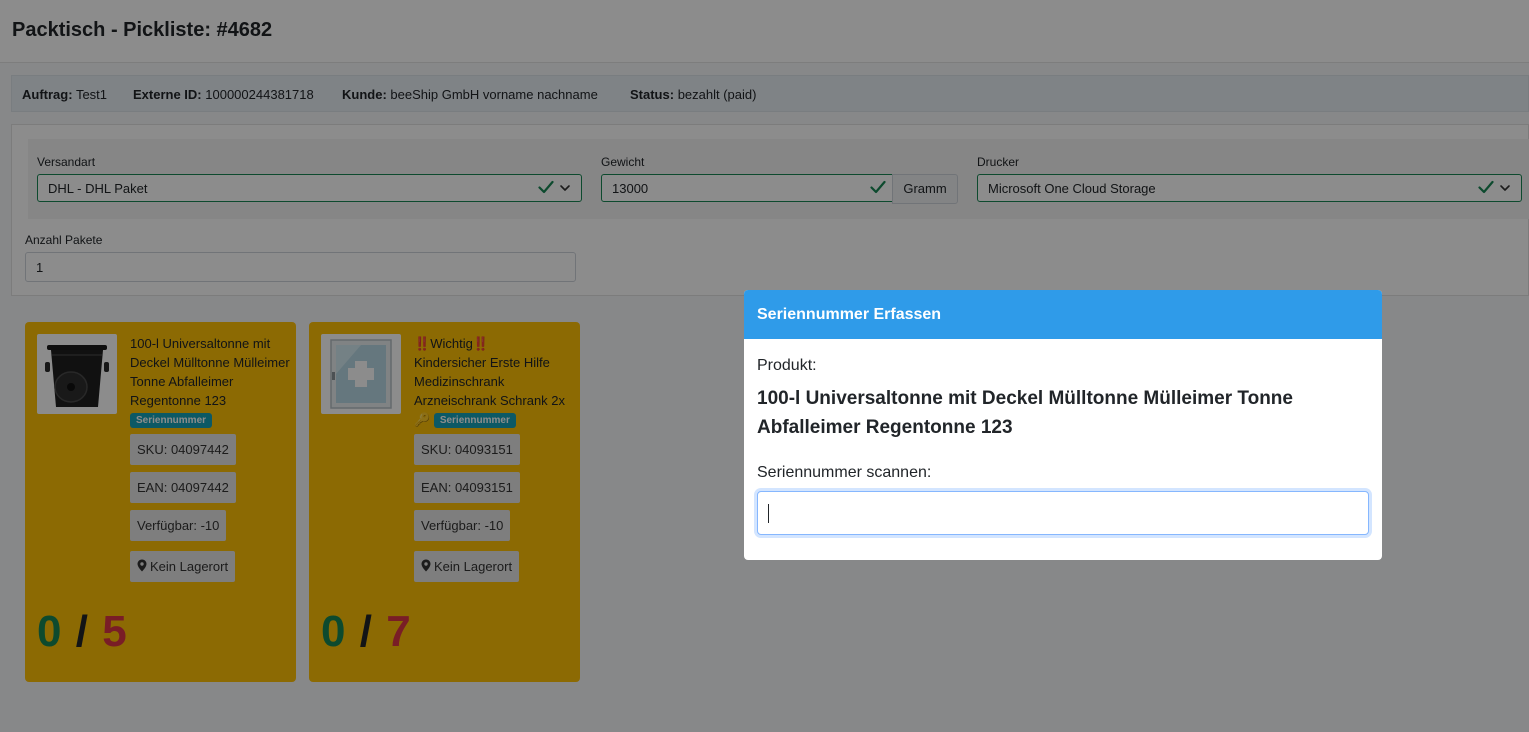  Describe the element at coordinates (849, 314) in the screenshot. I see `modal-title: Seriennummer Erfassen` at that location.